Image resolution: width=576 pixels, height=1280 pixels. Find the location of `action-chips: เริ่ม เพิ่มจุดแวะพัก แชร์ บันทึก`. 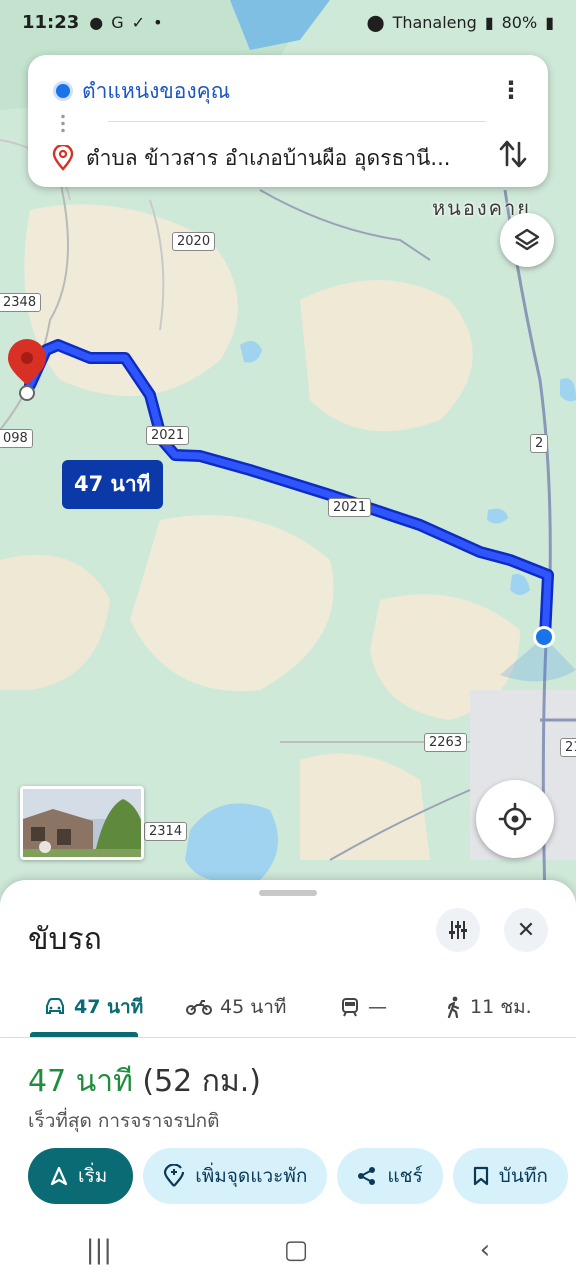

action-chips: เริ่ม เพิ่มจุดแวะพัก แชร์ บันทึก is located at coordinates (298, 1176).